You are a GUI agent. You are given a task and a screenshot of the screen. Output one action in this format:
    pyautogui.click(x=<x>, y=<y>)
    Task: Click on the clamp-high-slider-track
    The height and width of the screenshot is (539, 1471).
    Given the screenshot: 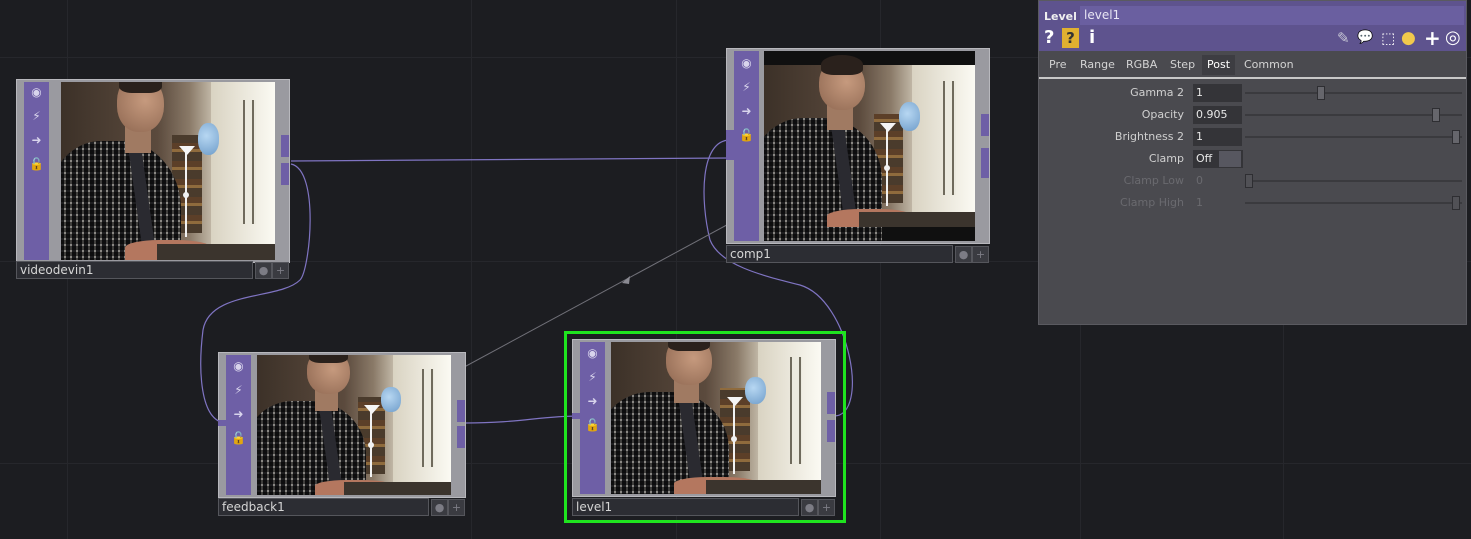 What is the action you would take?
    pyautogui.click(x=1353, y=203)
    